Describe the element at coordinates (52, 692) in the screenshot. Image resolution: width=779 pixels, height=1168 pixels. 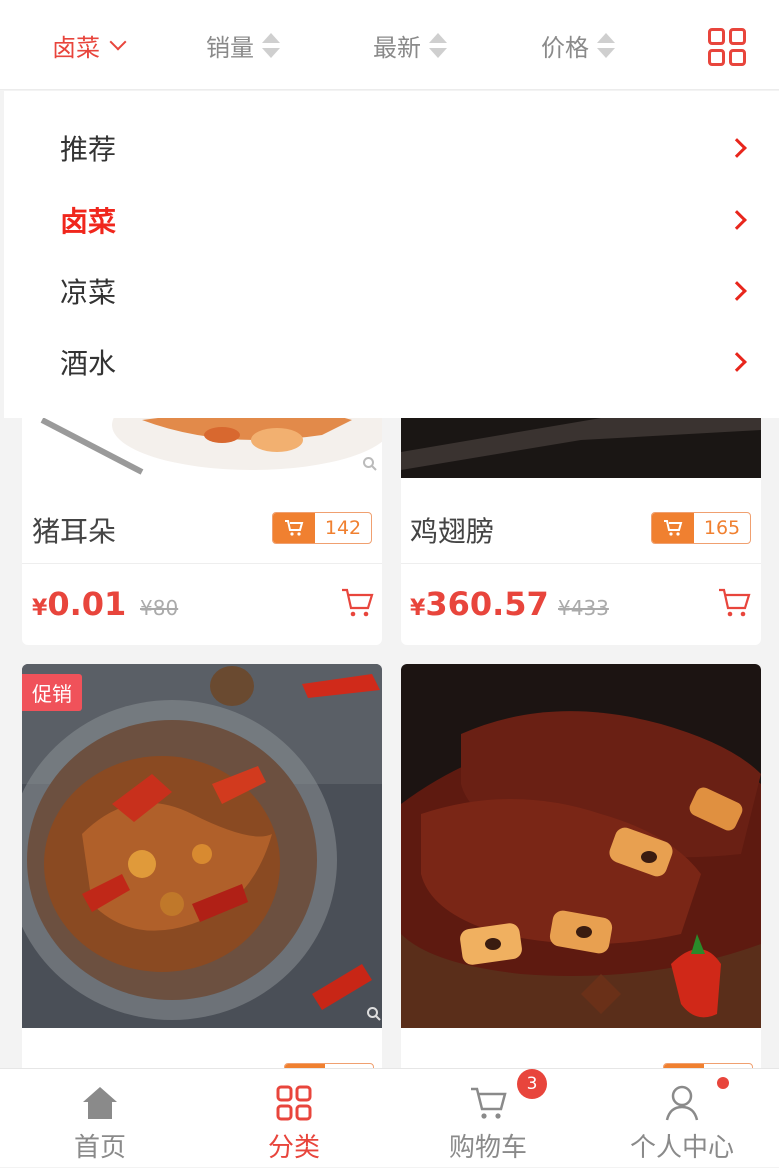
I see `promo-tag: 促销` at that location.